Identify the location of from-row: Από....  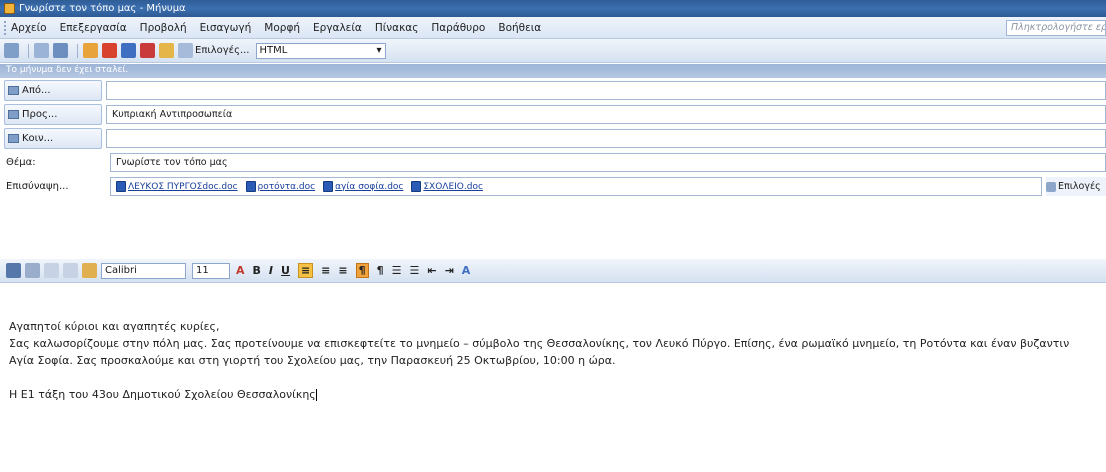
(553, 90).